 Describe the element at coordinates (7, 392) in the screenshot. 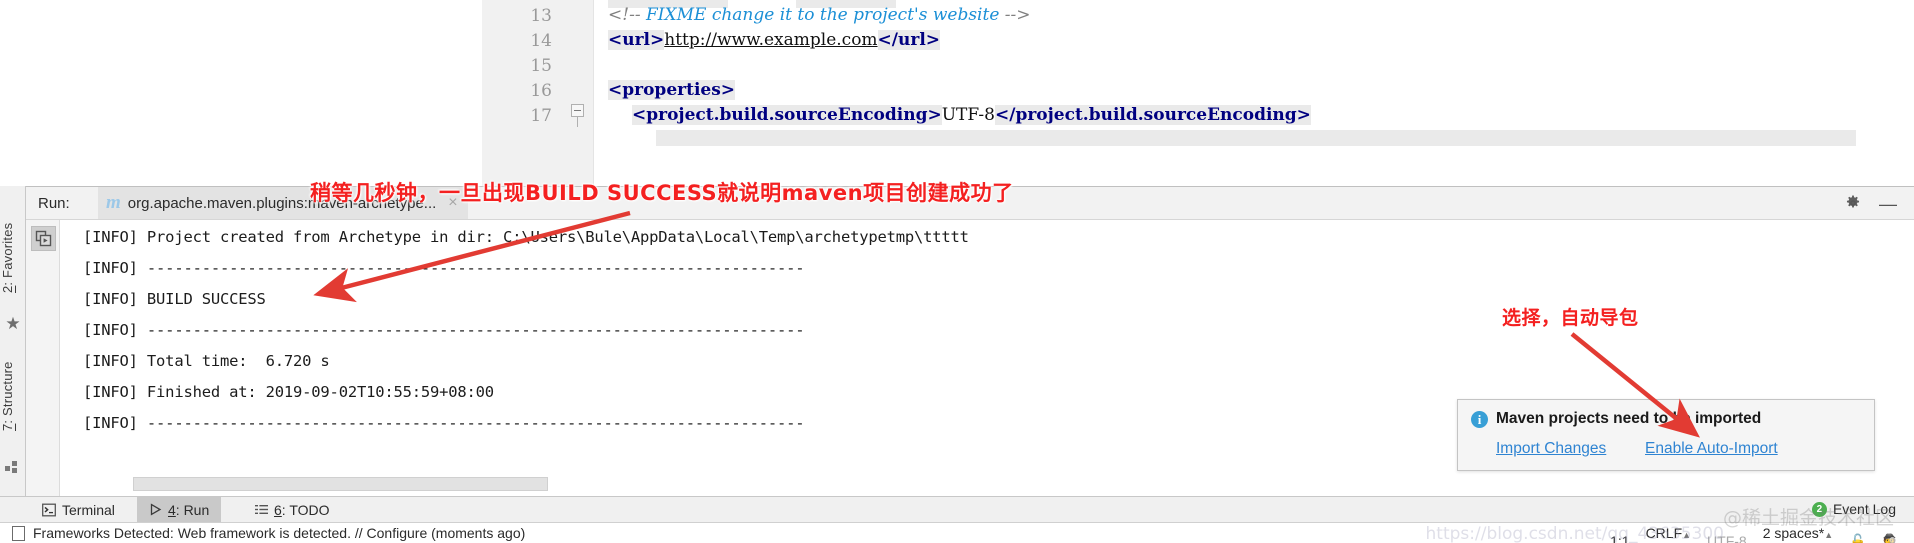

I see `structure-label: : Structure` at that location.